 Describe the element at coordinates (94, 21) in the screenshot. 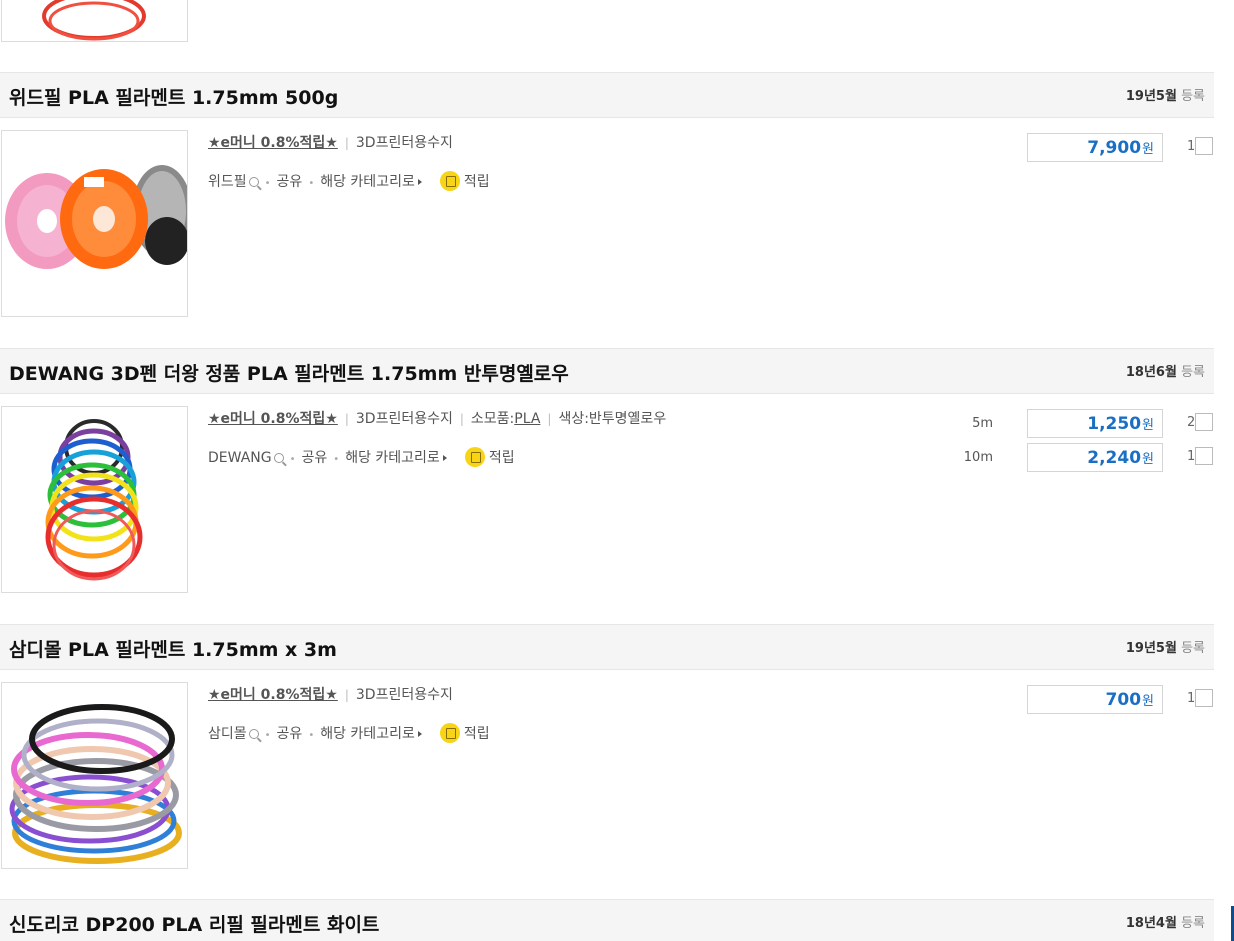

I see `product-thumbnail-partial` at that location.